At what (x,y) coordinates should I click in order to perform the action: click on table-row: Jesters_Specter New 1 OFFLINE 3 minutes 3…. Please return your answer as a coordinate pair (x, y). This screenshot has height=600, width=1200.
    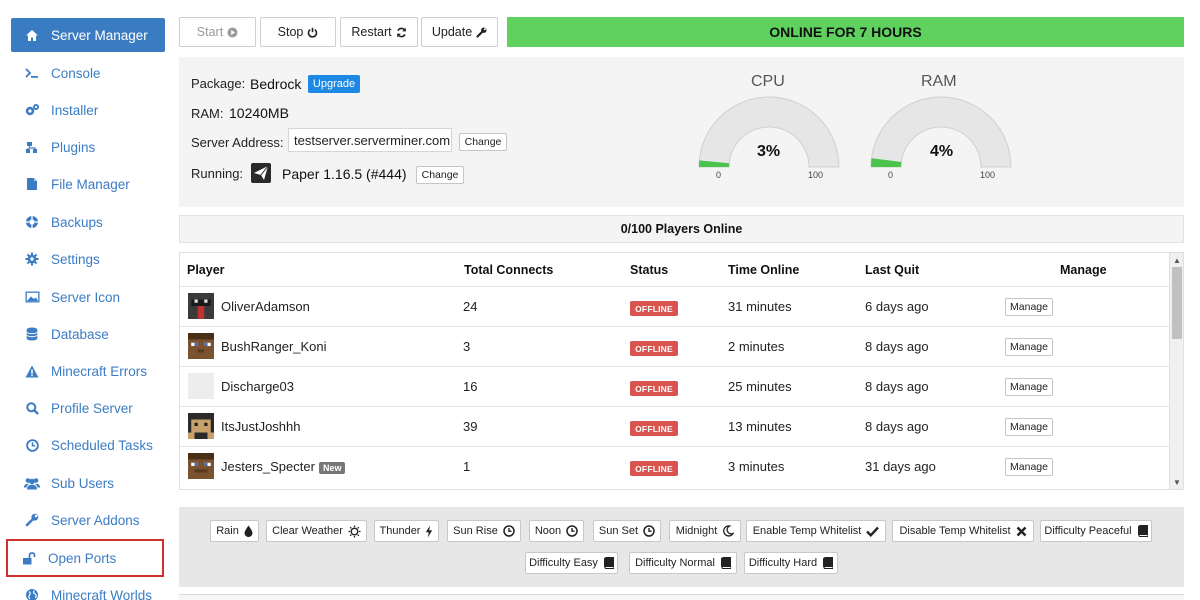
    Looking at the image, I should click on (675, 466).